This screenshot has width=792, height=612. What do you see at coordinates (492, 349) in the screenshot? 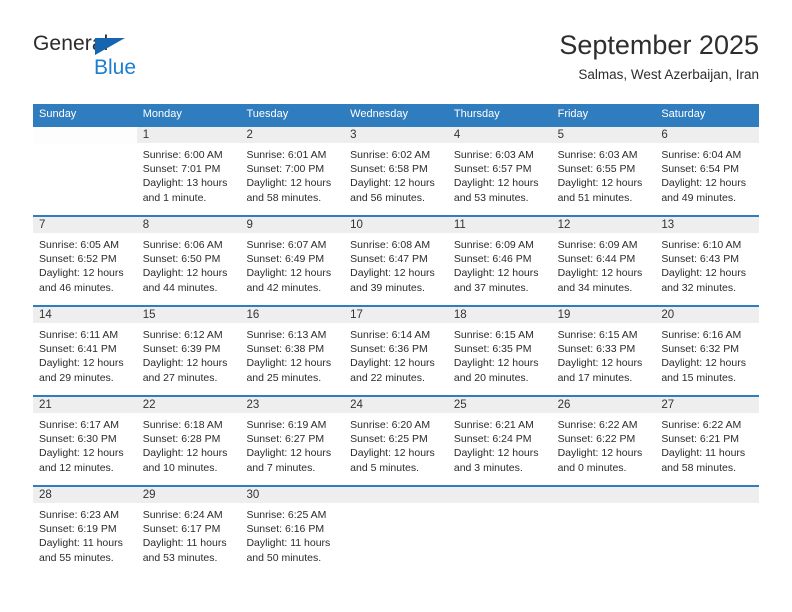
I see `sunset-text: Sunset: 6:35 PM` at bounding box center [492, 349].